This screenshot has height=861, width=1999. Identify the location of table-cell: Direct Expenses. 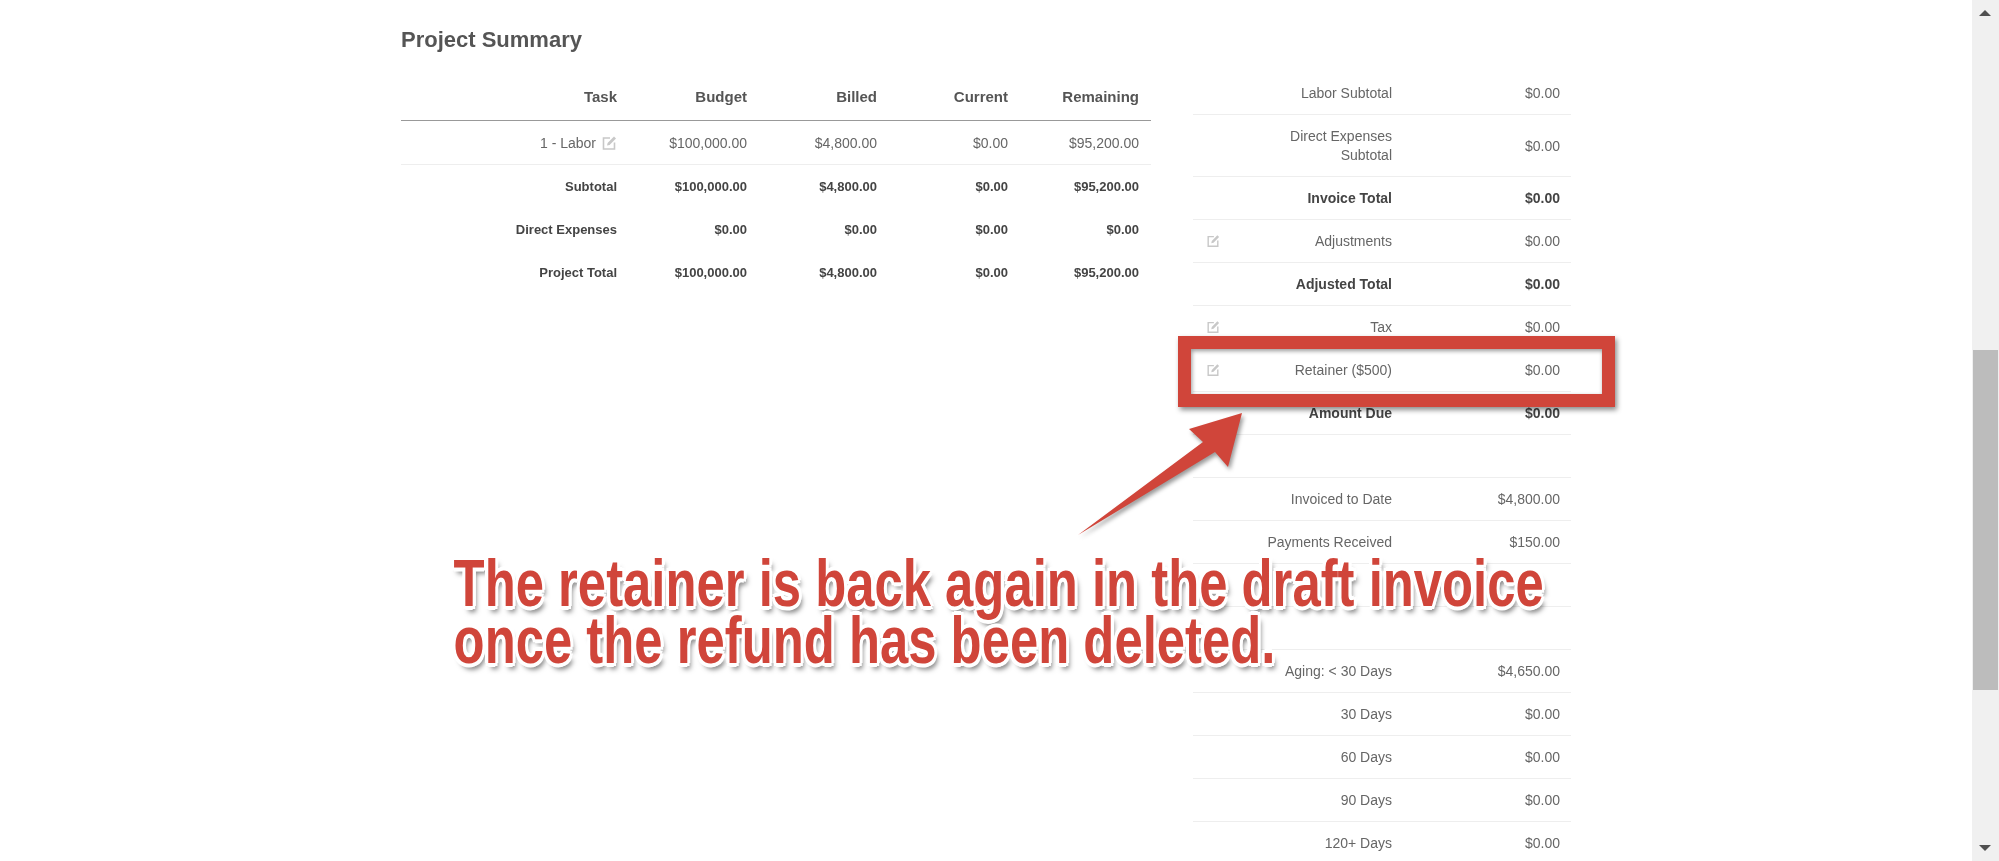
(566, 229).